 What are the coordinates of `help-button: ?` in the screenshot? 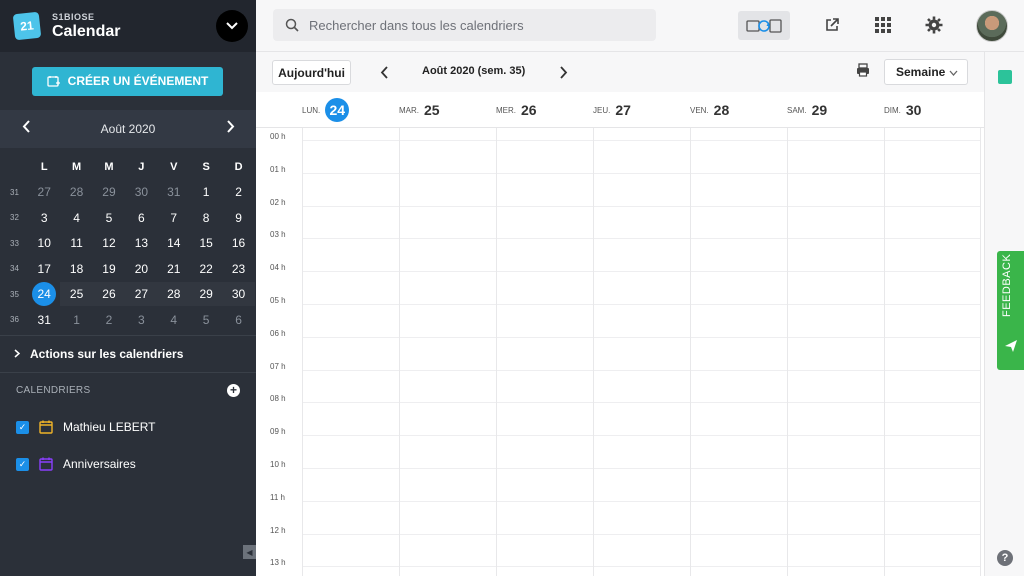 It's located at (1005, 558).